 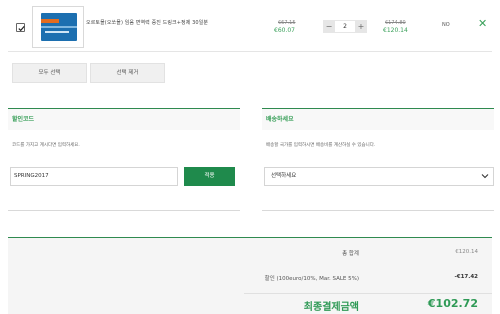 I want to click on coupon-code-input: SPRING2017, so click(x=94, y=176).